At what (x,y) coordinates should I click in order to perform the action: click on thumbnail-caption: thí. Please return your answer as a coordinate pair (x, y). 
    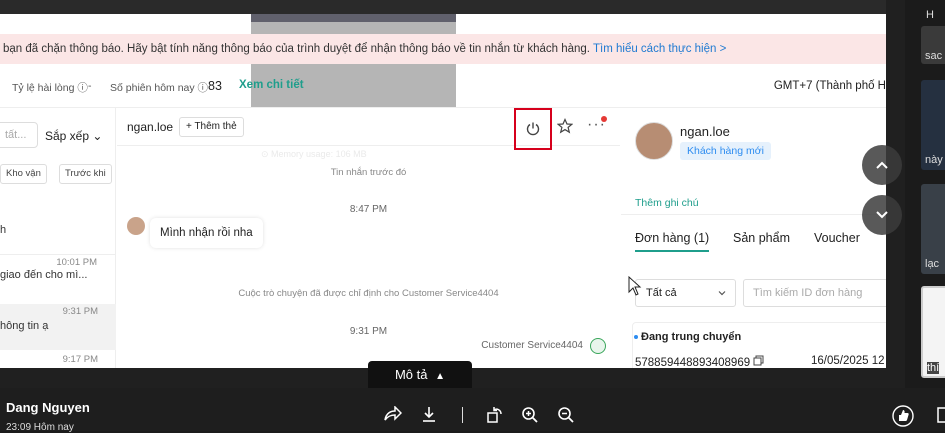
    Looking at the image, I should click on (933, 368).